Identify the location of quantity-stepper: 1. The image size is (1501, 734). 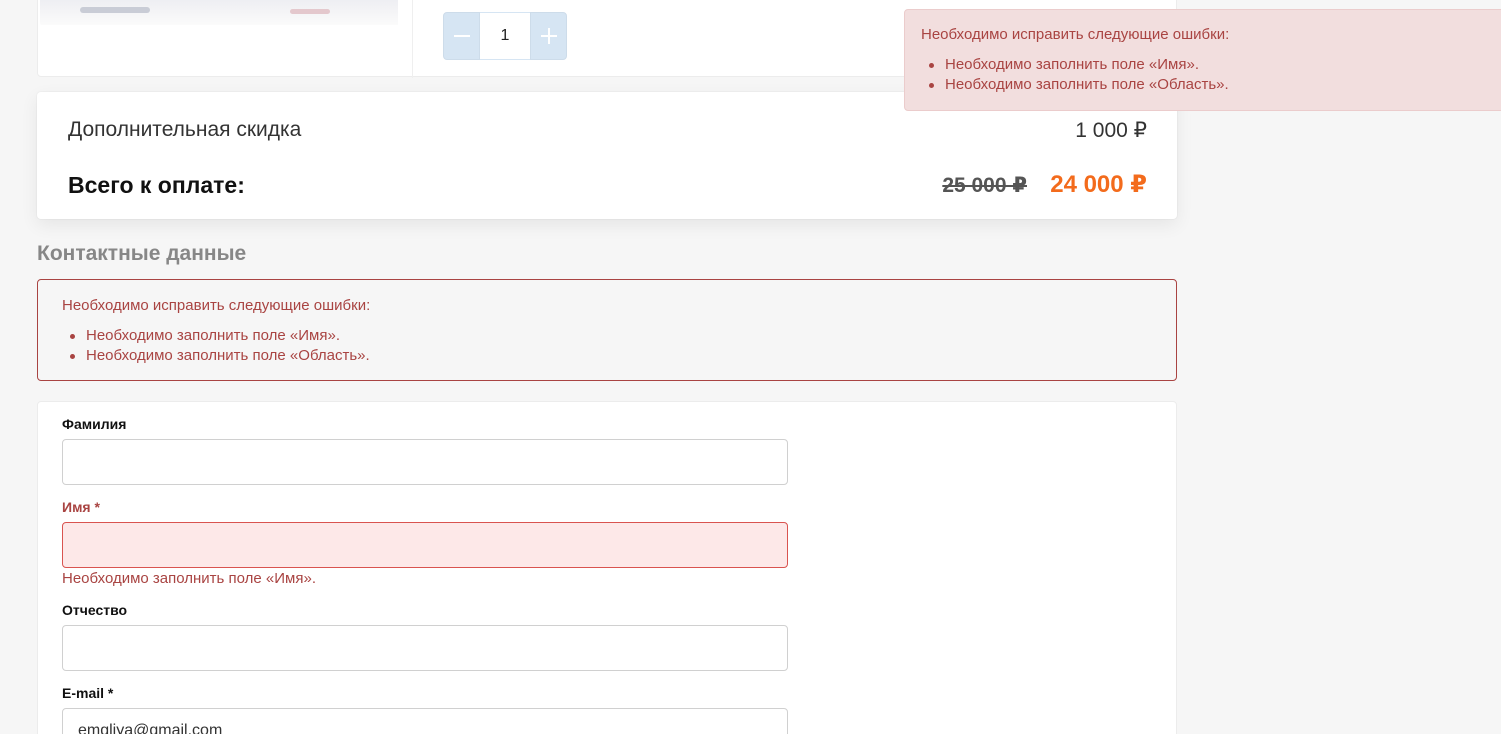
(505, 36).